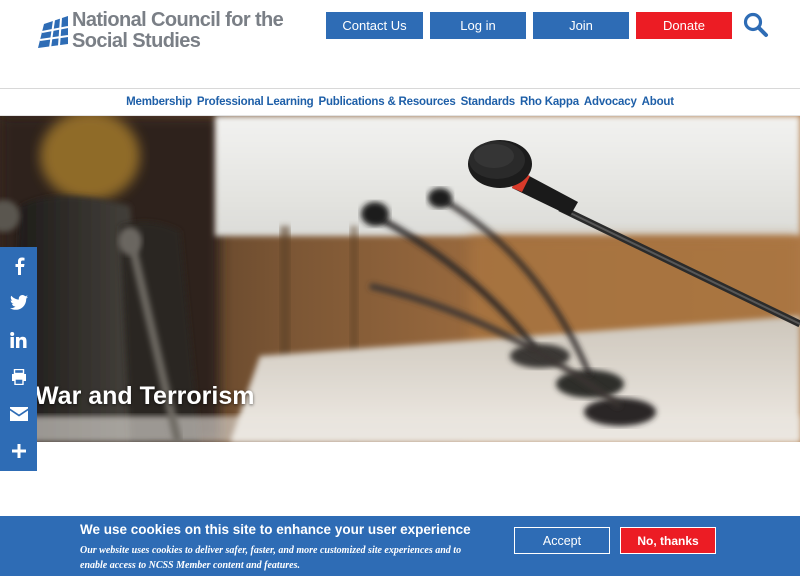 The height and width of the screenshot is (576, 800). I want to click on logo-text: National Council for the Social Studies, so click(178, 30).